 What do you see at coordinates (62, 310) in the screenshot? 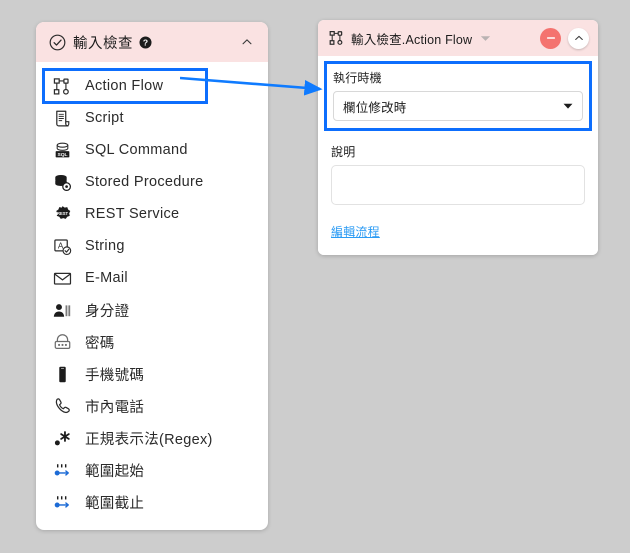
I see `id-card-icon` at bounding box center [62, 310].